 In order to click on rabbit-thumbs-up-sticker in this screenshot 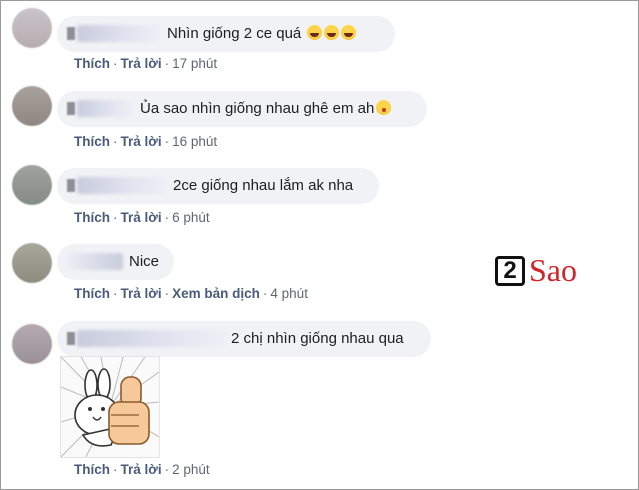, I will do `click(110, 407)`.